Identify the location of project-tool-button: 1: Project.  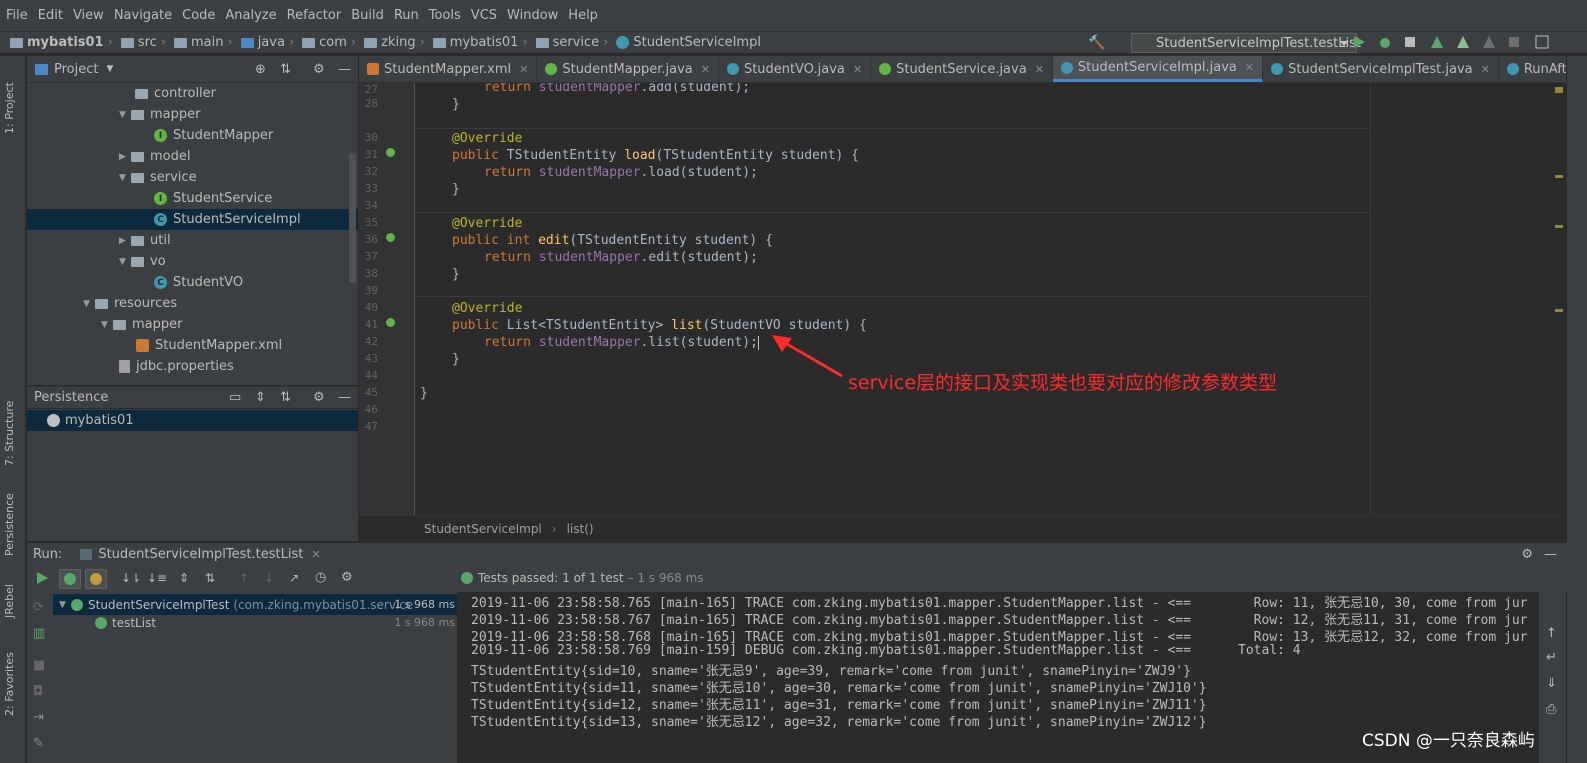
(9, 99).